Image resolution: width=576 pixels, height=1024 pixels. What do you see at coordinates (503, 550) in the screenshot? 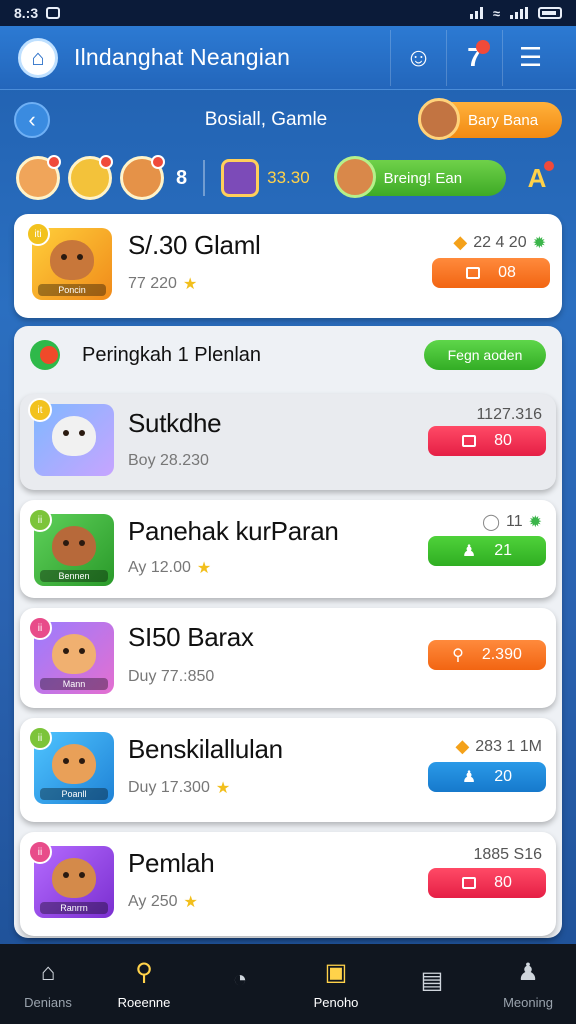
I see `play-button-value: 21` at bounding box center [503, 550].